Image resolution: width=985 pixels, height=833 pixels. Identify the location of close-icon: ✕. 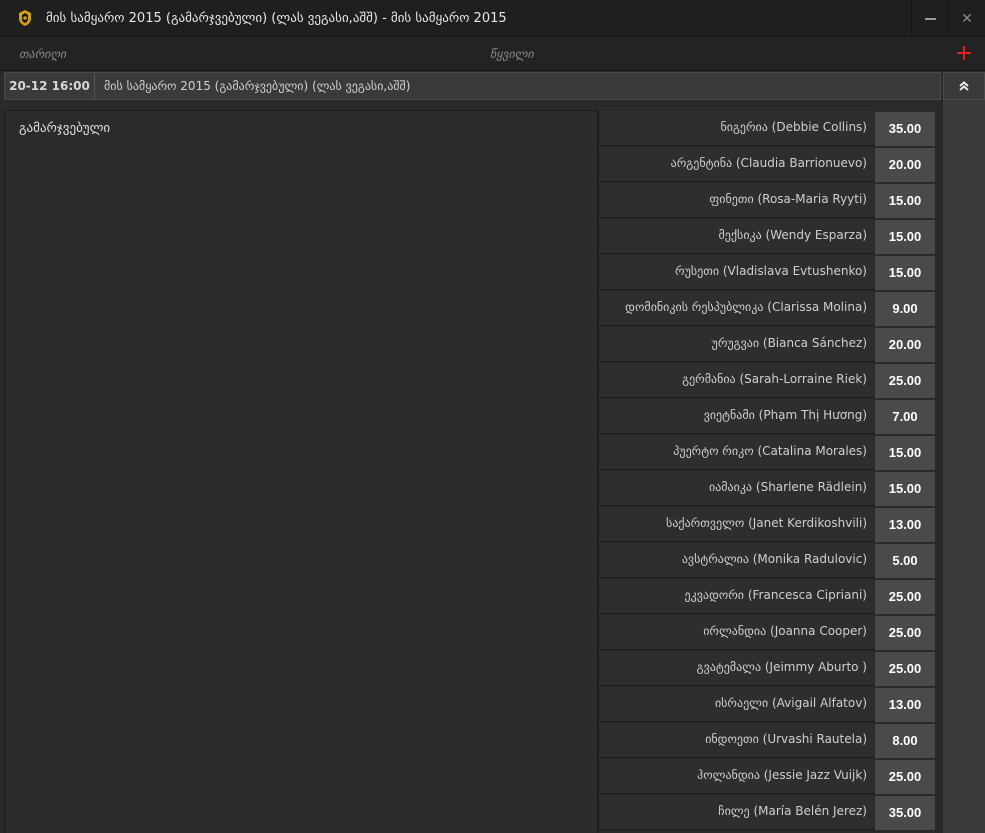
(967, 18).